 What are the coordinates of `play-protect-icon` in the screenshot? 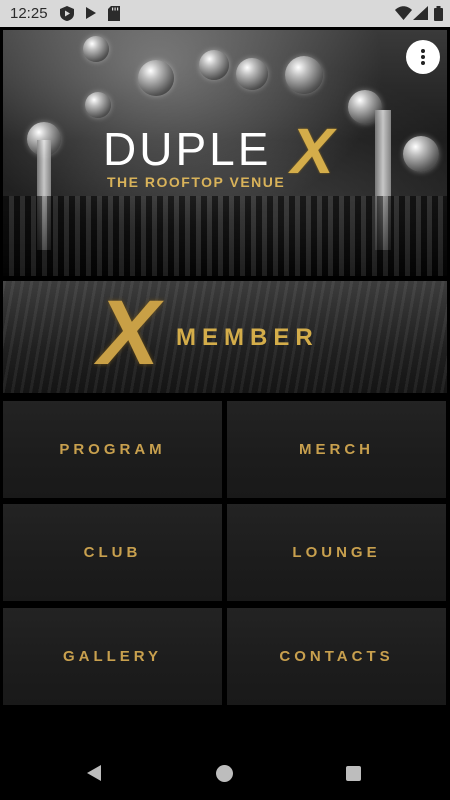 It's located at (67, 13).